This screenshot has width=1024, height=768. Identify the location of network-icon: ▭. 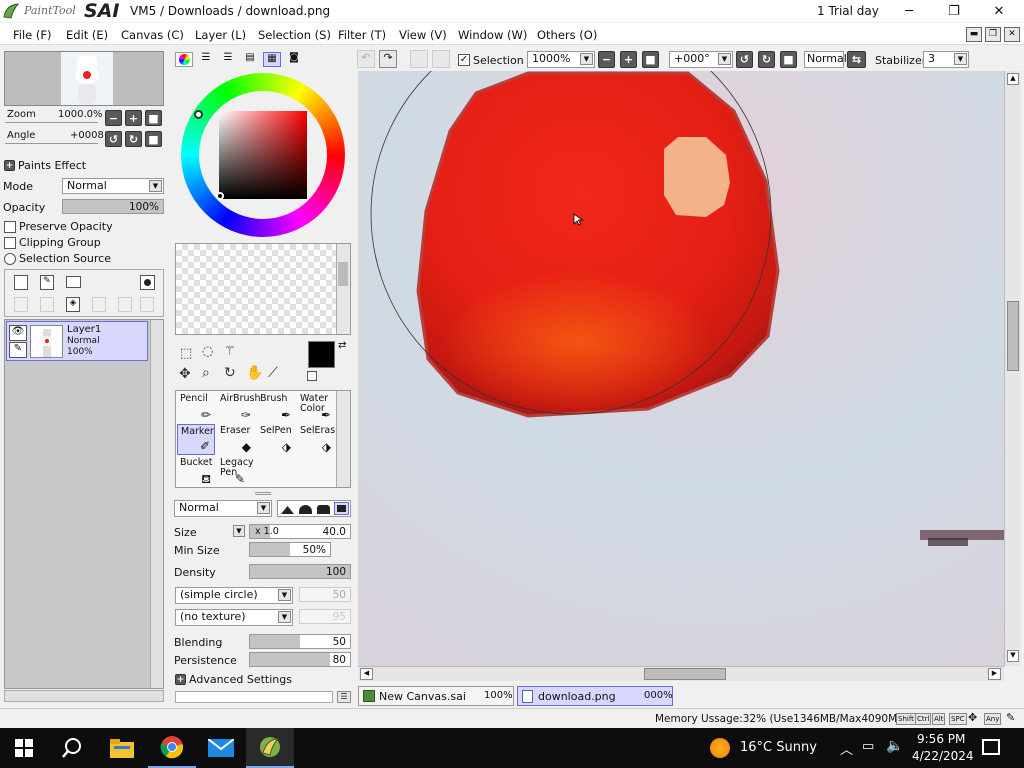
(868, 746).